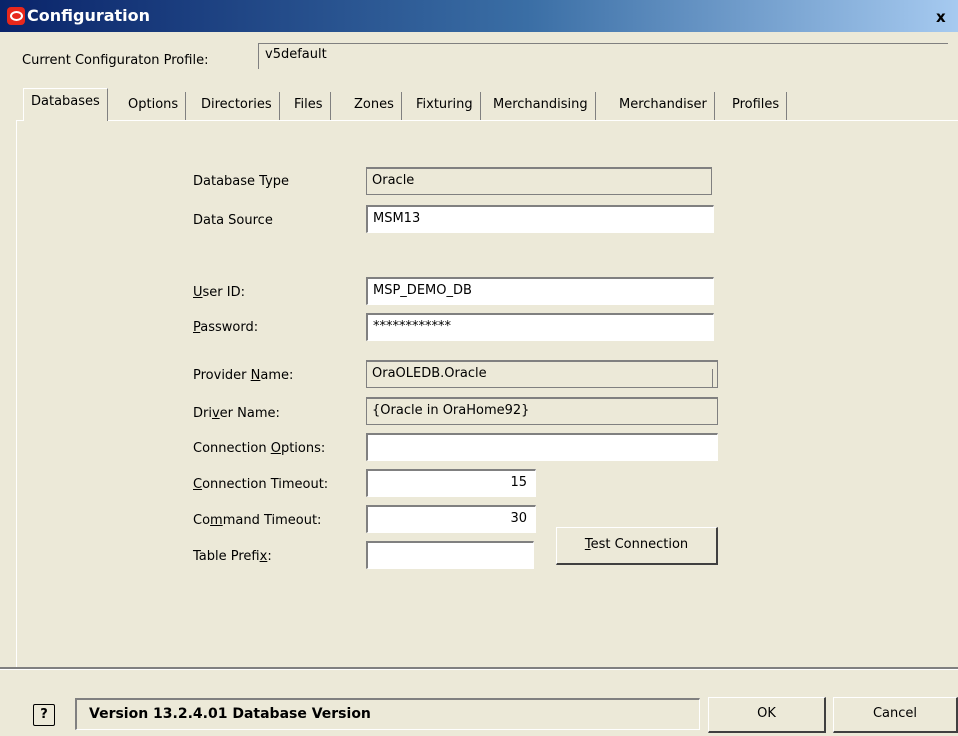  I want to click on driver-name-field: {Oracle in OraHome92}, so click(542, 411).